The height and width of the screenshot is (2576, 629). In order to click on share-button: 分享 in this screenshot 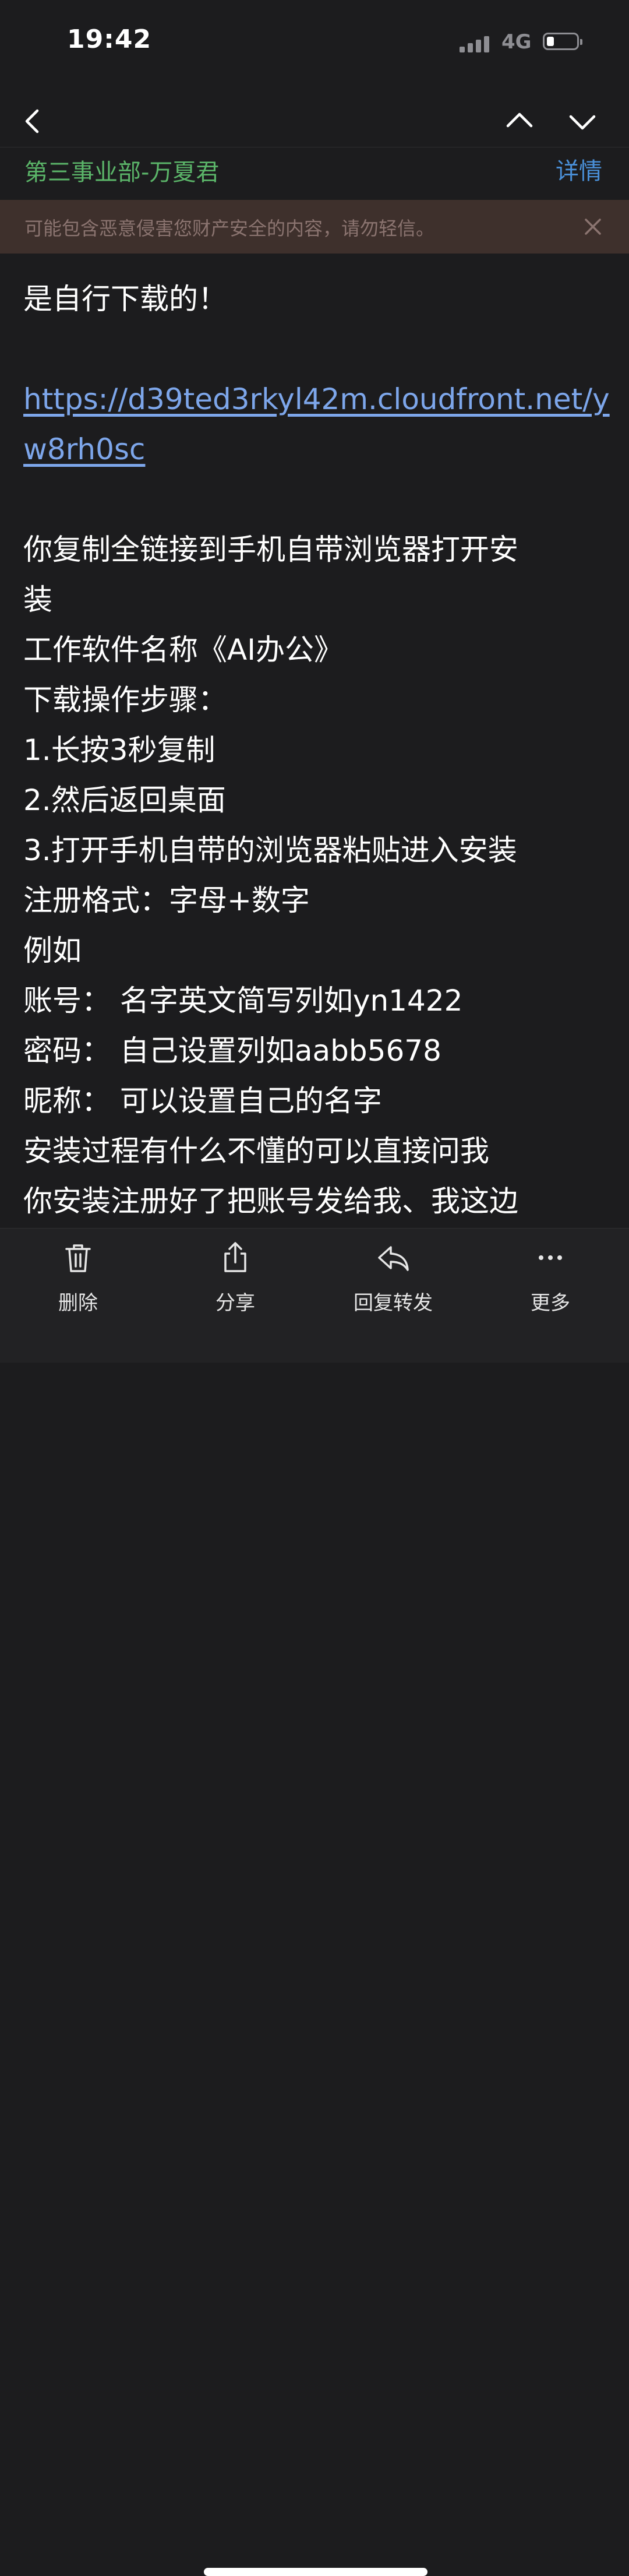, I will do `click(235, 1281)`.